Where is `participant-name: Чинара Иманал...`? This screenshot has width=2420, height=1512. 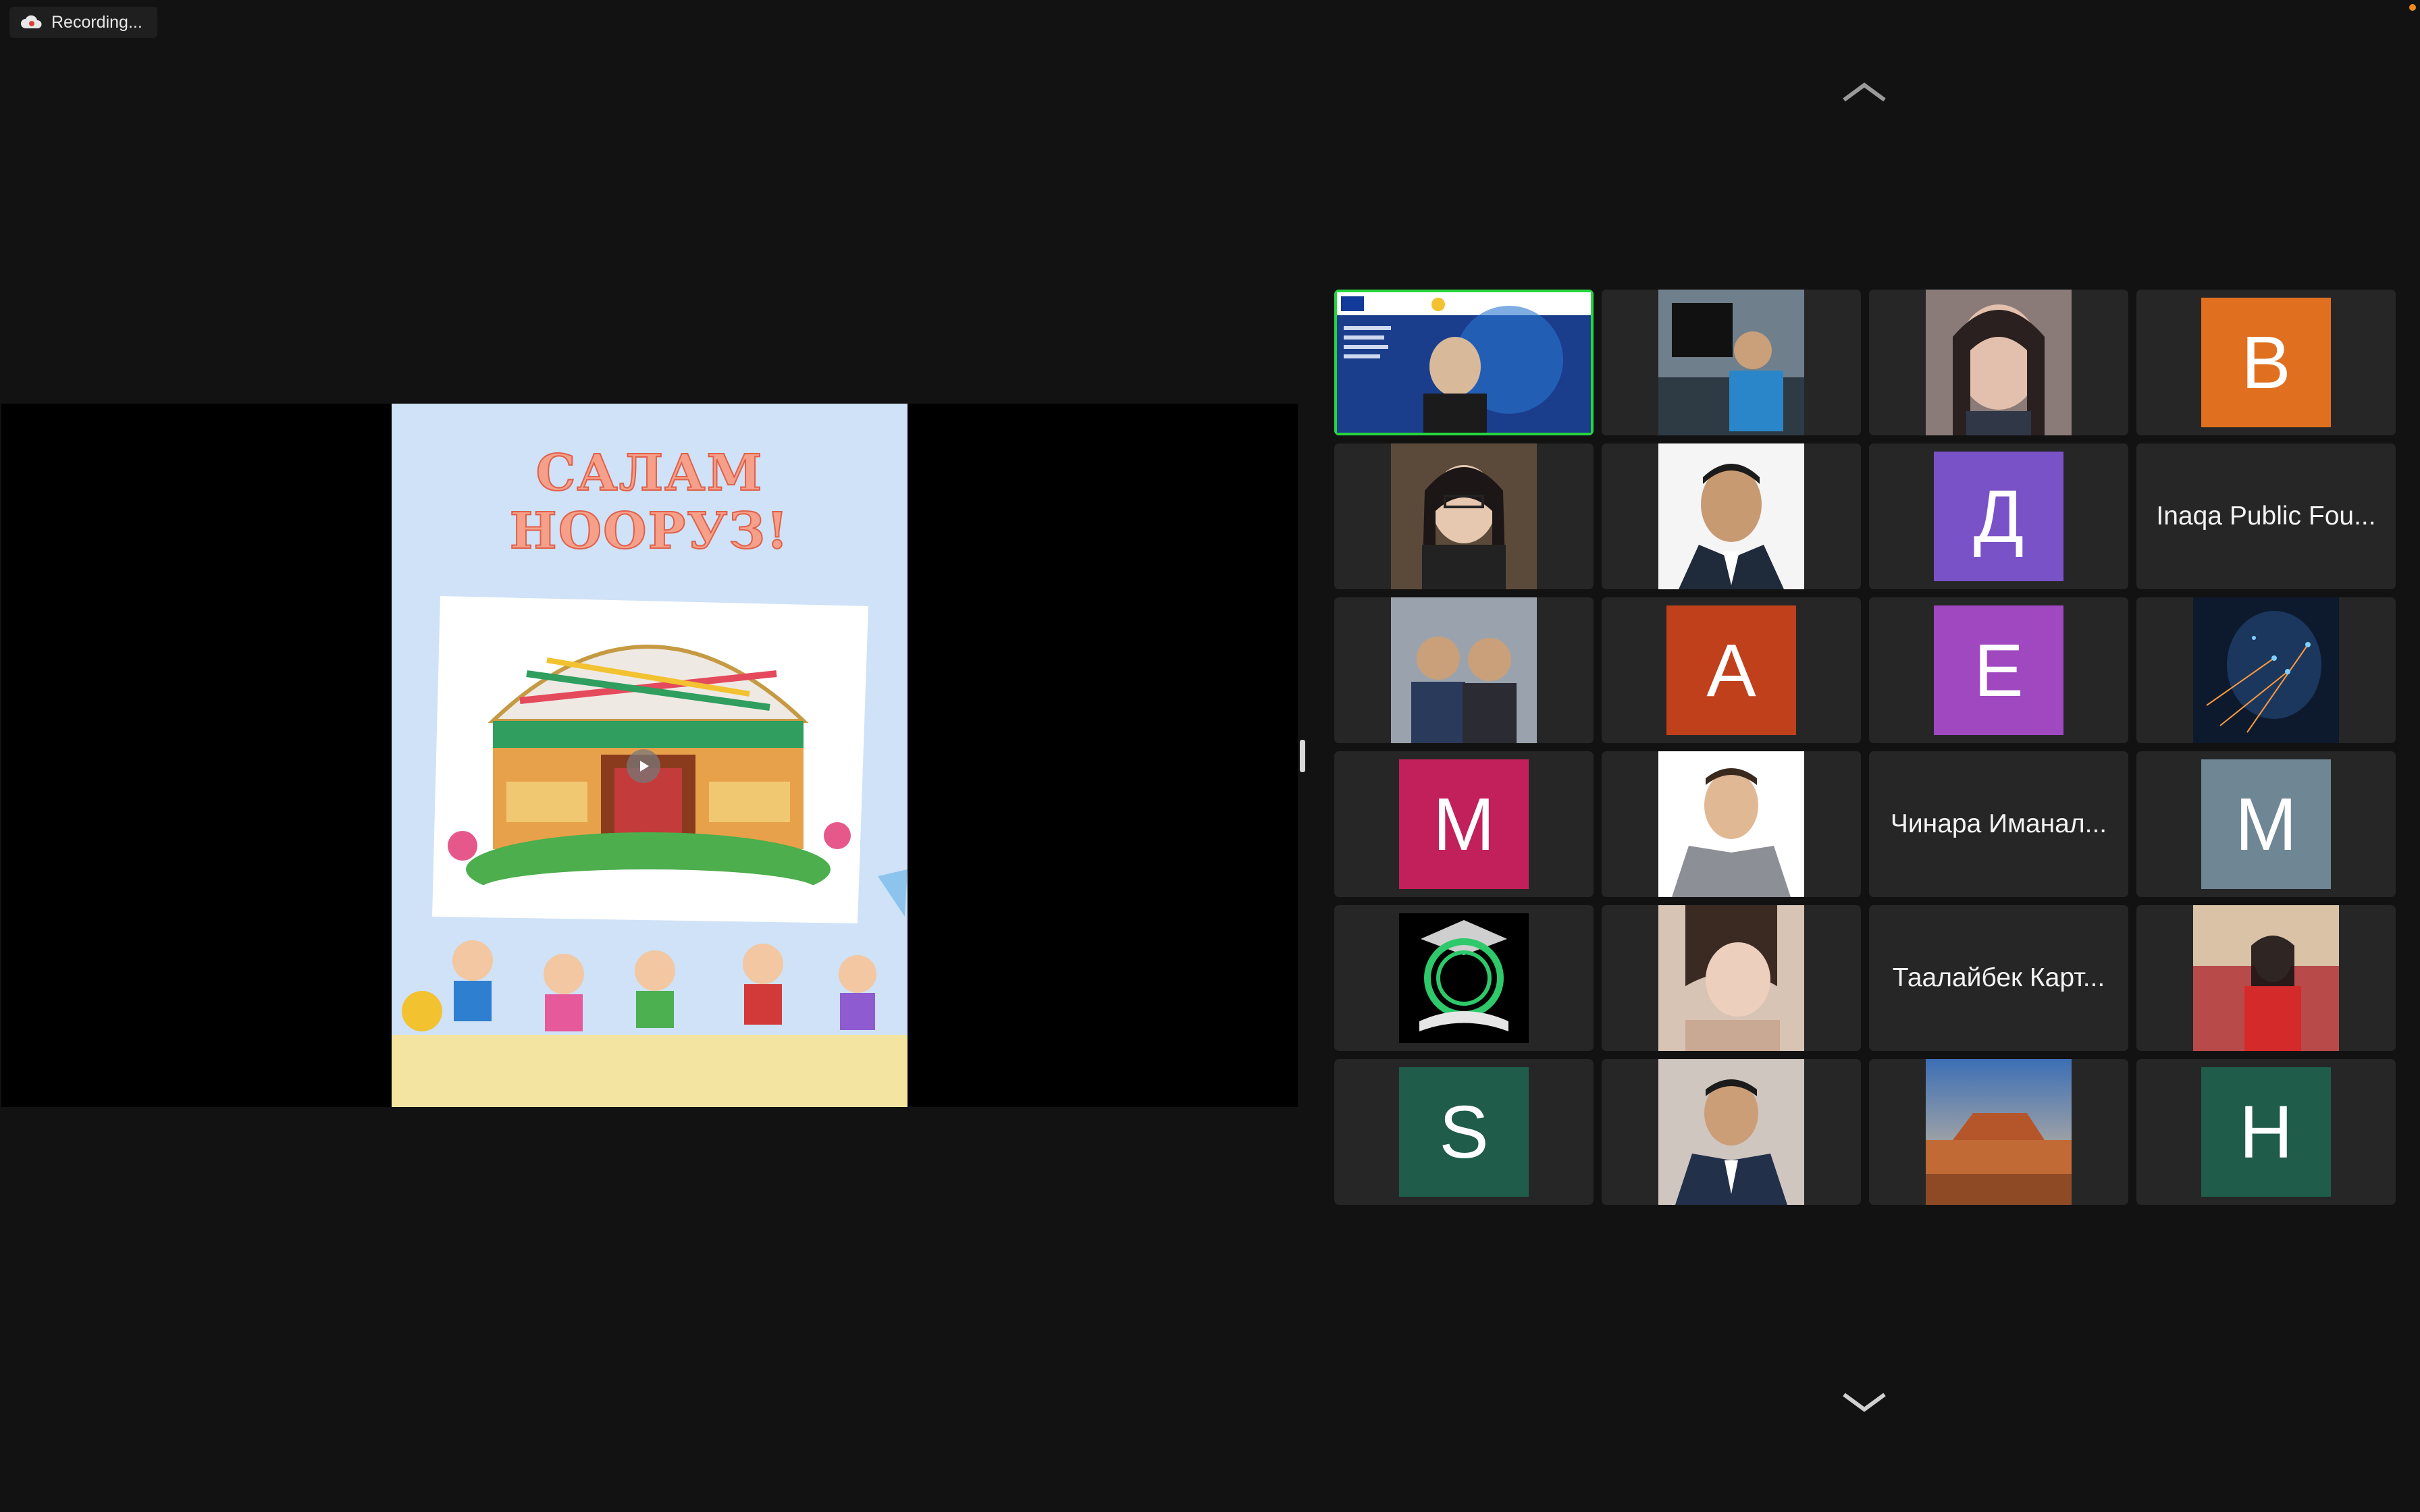
participant-name: Чинара Иманал... is located at coordinates (1998, 823).